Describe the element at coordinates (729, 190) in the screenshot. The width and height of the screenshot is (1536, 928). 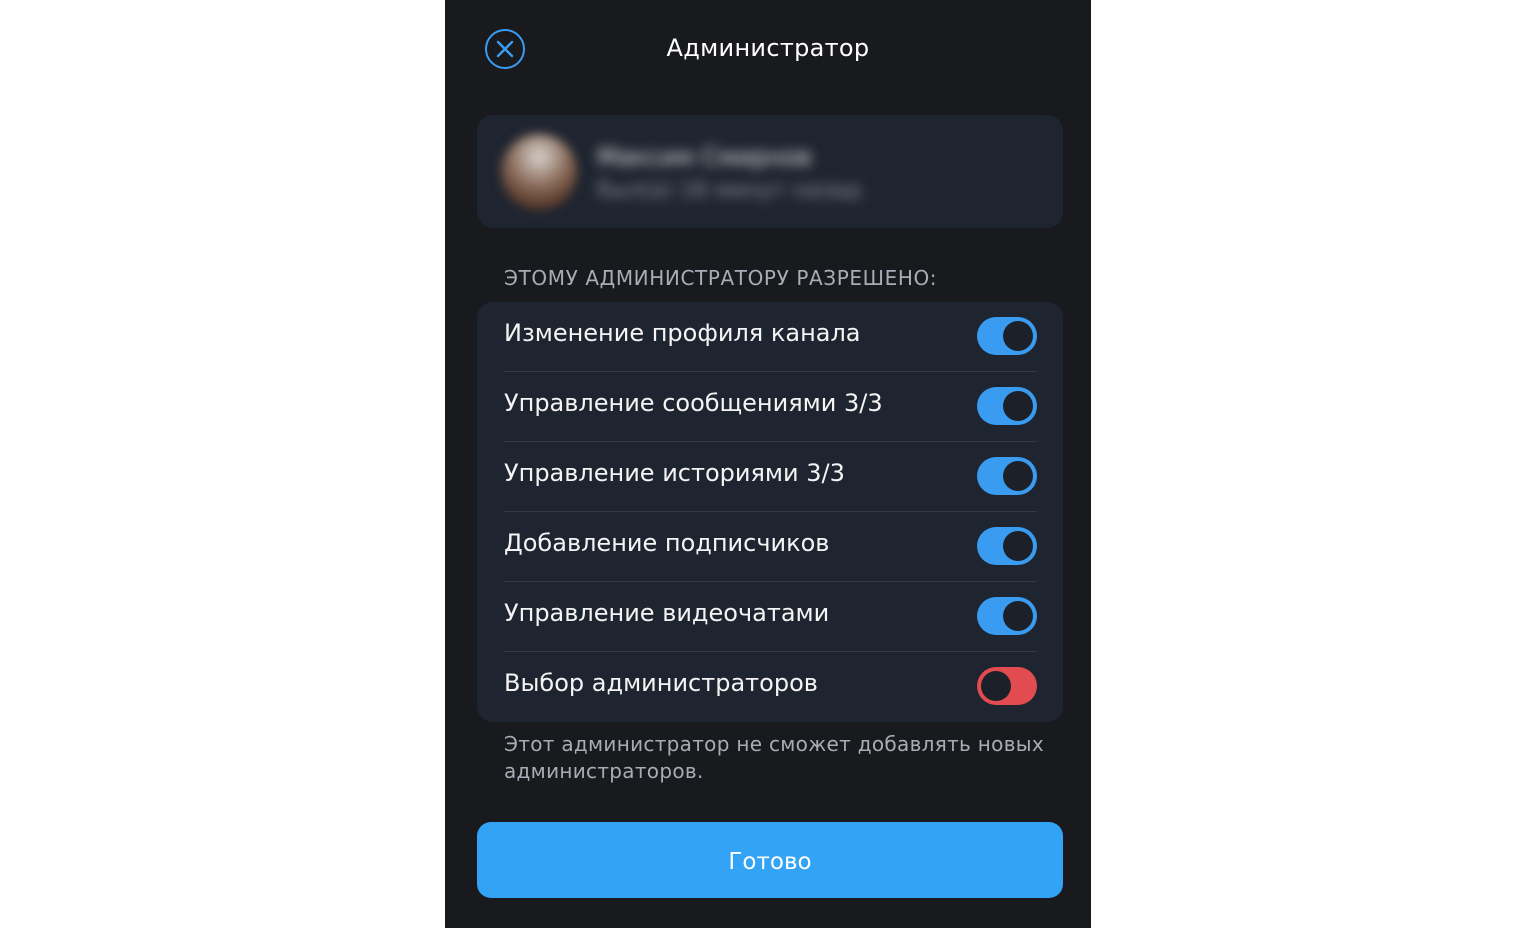
I see `user-last-seen: был(а) 16 минут назад` at that location.